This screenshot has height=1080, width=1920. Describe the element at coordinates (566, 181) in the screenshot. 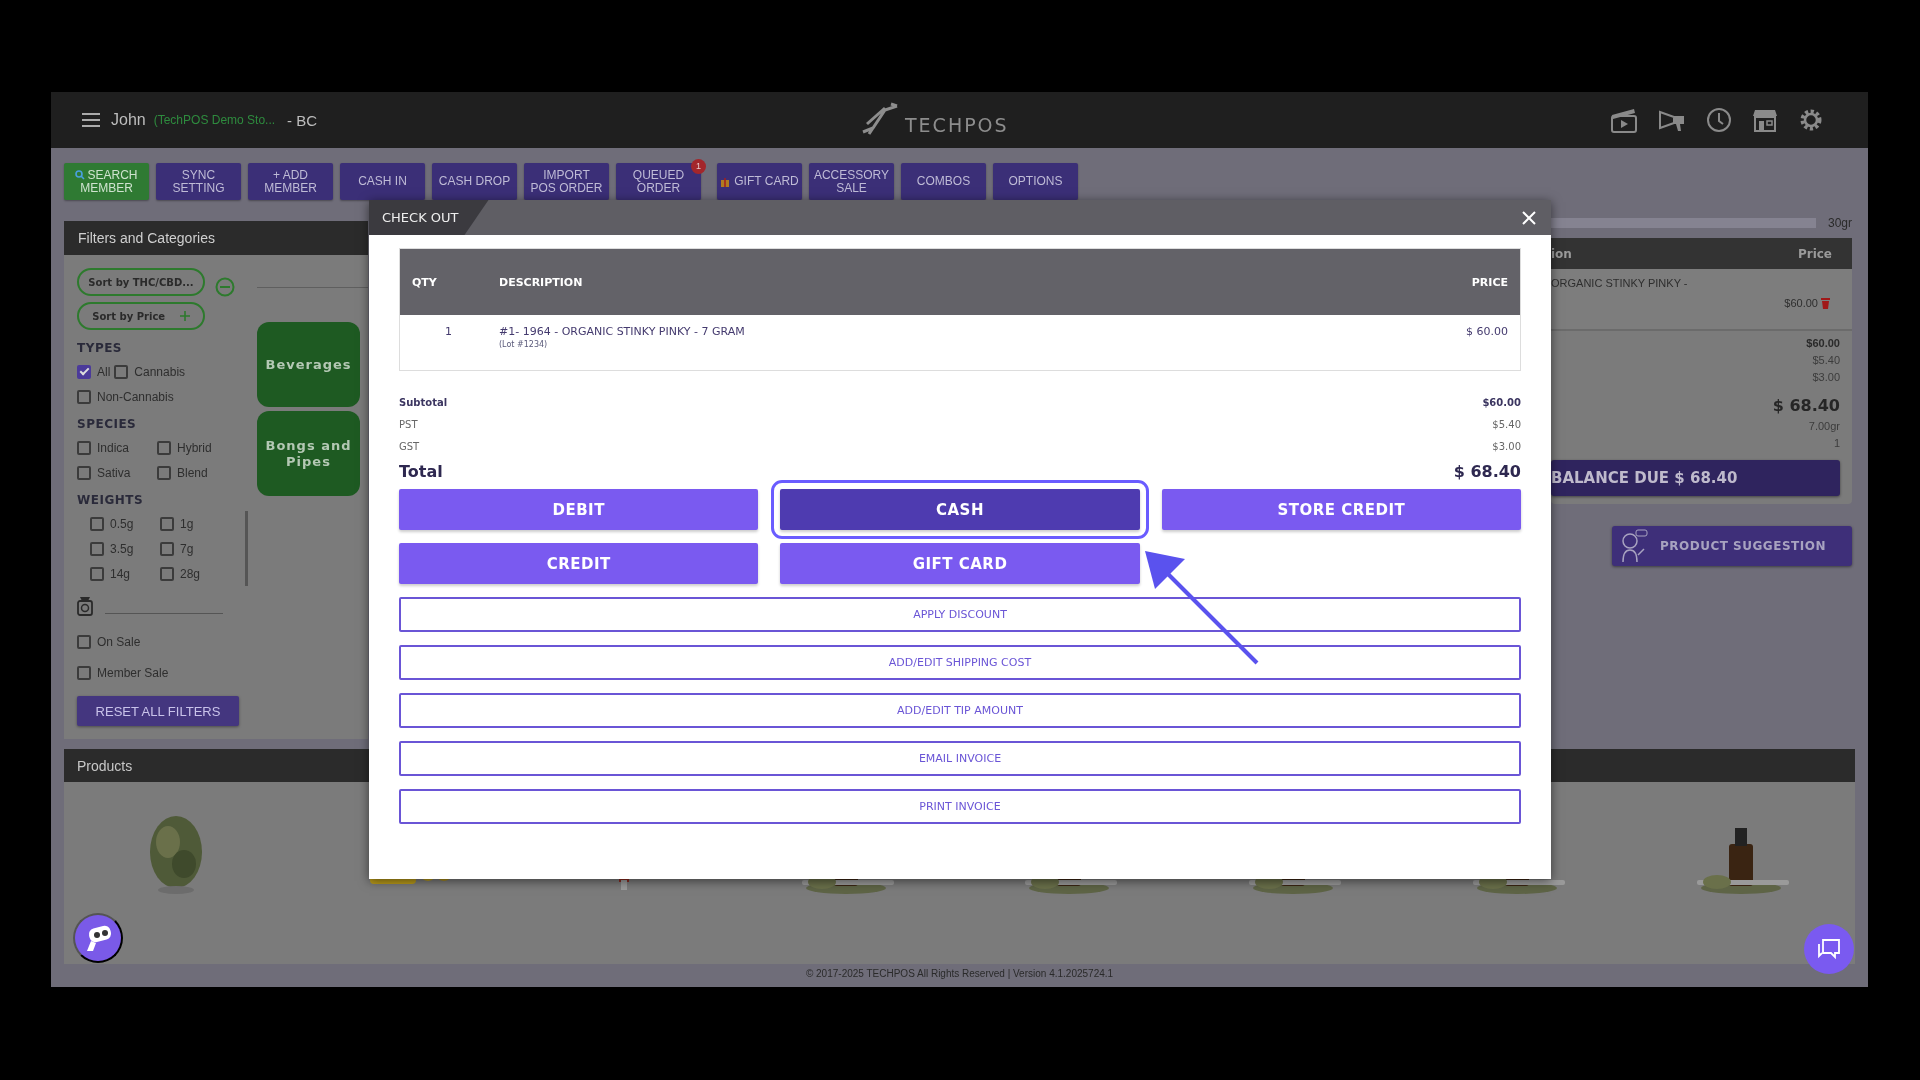

I see `toolbar-button: IMPORT POS ORDER` at that location.